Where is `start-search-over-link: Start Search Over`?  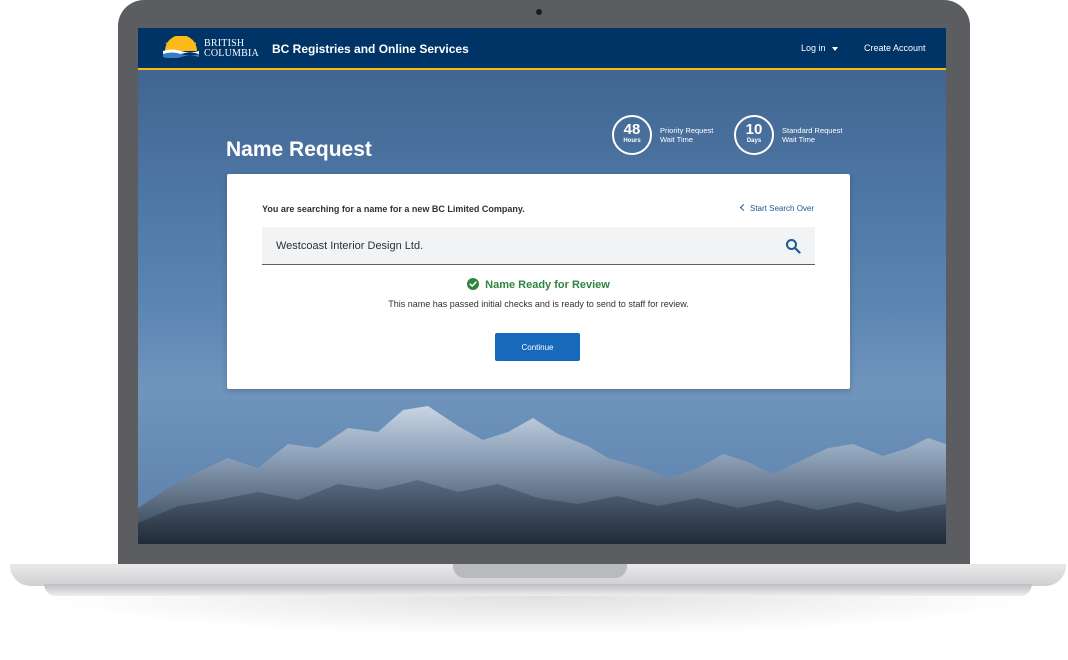
start-search-over-link: Start Search Over is located at coordinates (777, 208).